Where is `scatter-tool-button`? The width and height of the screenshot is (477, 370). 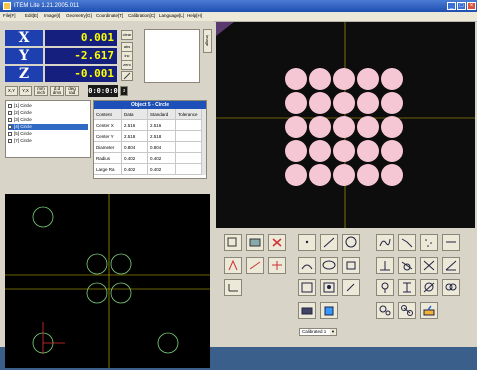
scatter-tool-button is located at coordinates (429, 242).